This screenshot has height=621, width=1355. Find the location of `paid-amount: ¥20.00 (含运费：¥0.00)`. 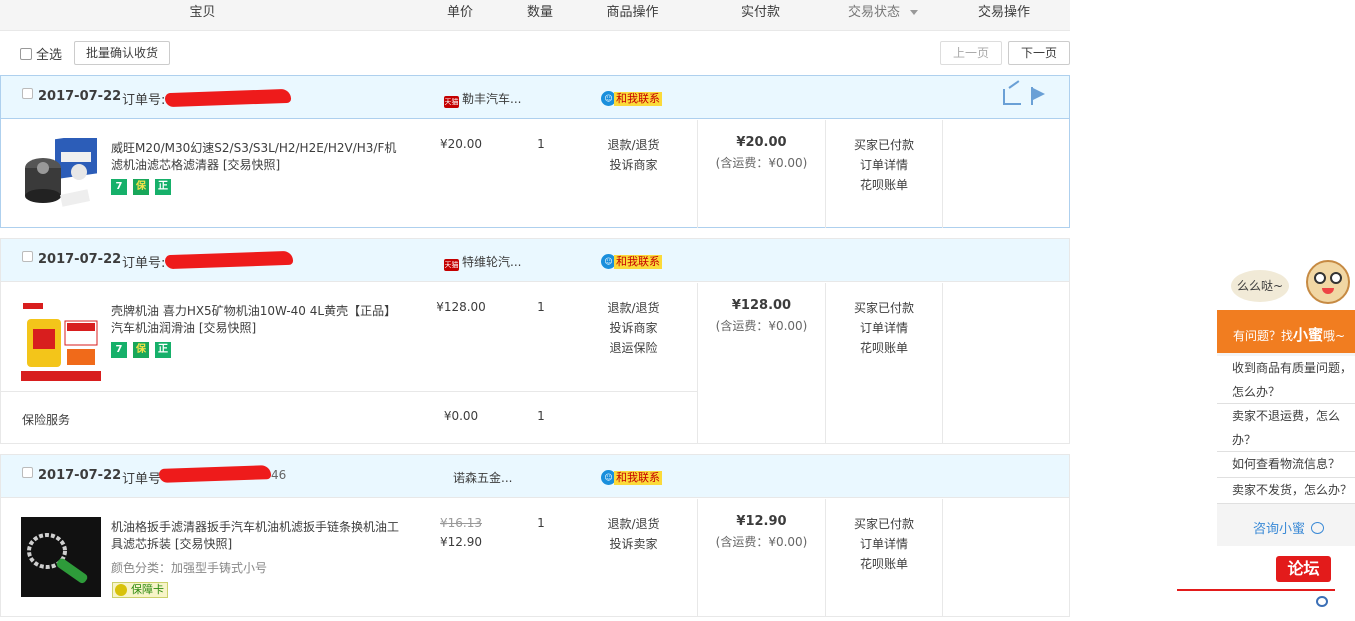

paid-amount: ¥20.00 (含运费：¥0.00) is located at coordinates (761, 153).